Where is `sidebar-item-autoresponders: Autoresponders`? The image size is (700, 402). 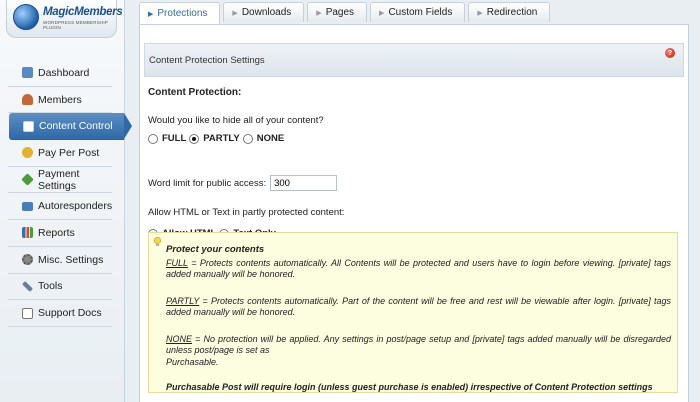 sidebar-item-autoresponders: Autoresponders is located at coordinates (60, 207).